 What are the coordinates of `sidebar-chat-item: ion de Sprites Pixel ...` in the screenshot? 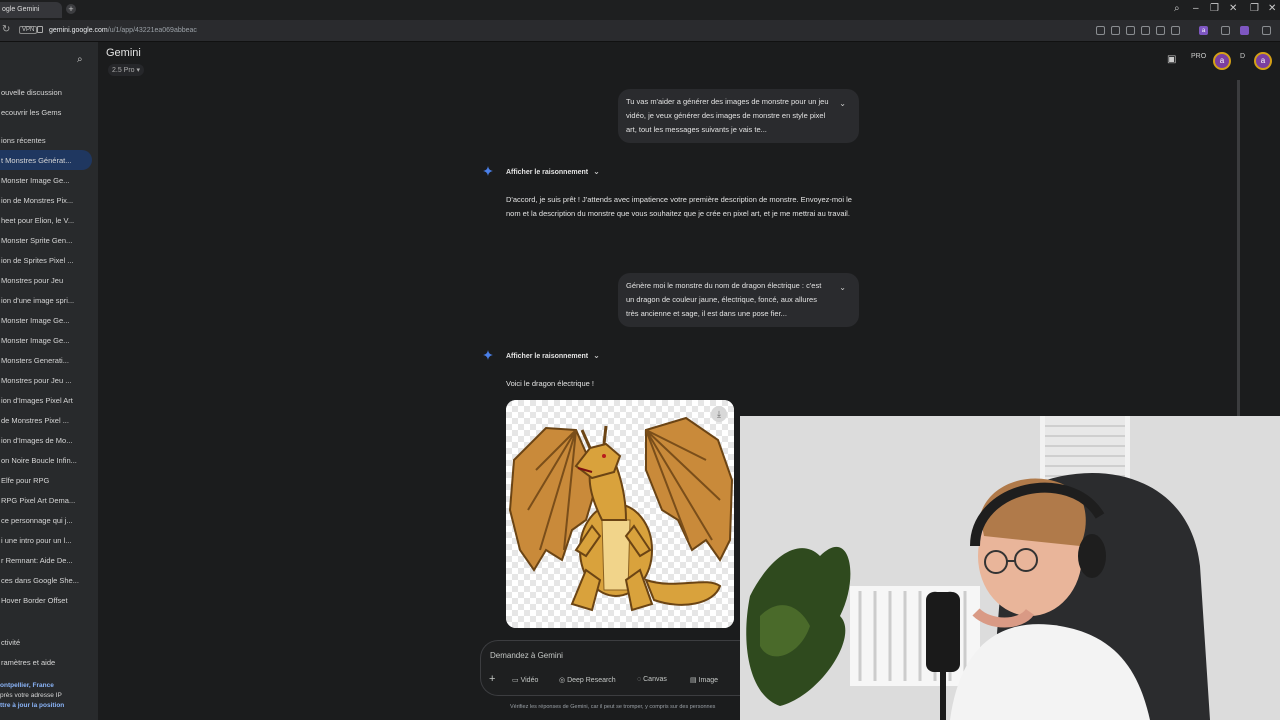 It's located at (48, 260).